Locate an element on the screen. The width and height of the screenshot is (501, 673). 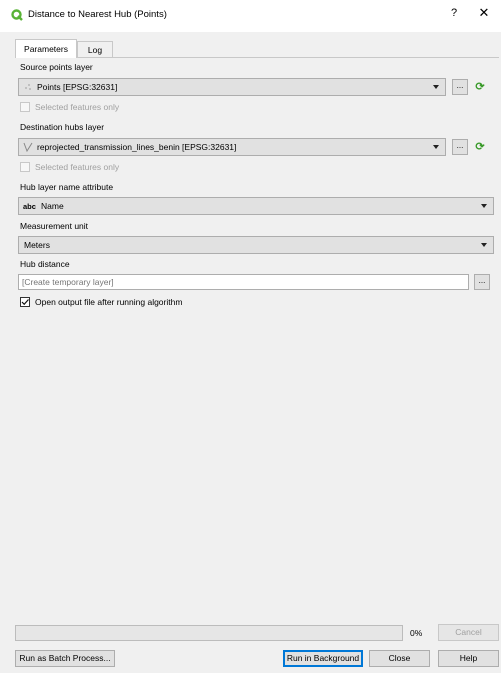
point-layer-icon is located at coordinates (28, 87).